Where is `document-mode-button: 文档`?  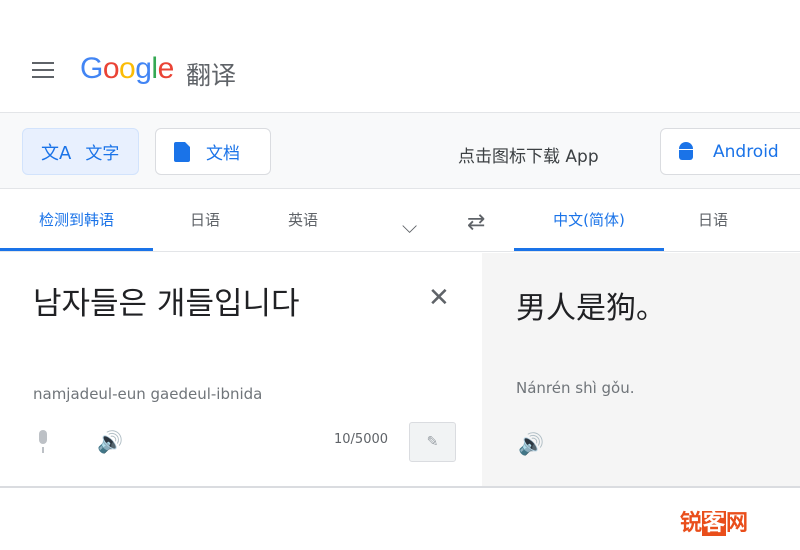 document-mode-button: 文档 is located at coordinates (213, 151).